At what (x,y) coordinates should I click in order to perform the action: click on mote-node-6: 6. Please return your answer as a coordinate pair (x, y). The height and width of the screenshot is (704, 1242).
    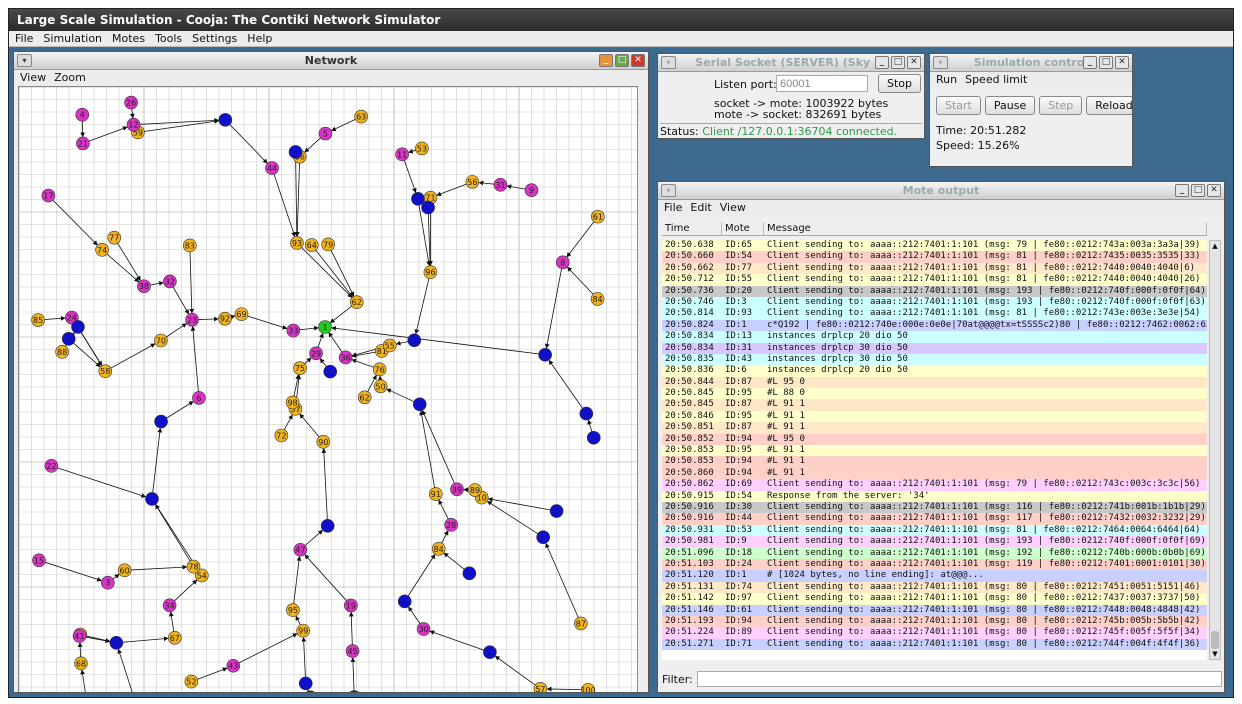
    Looking at the image, I should click on (199, 398).